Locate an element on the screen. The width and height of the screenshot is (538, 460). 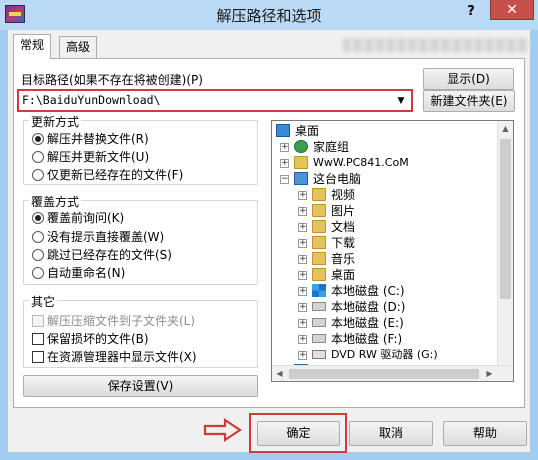
radio-overwrite-without-prompt: 没有提示直接覆盖(W) is located at coordinates (98, 237).